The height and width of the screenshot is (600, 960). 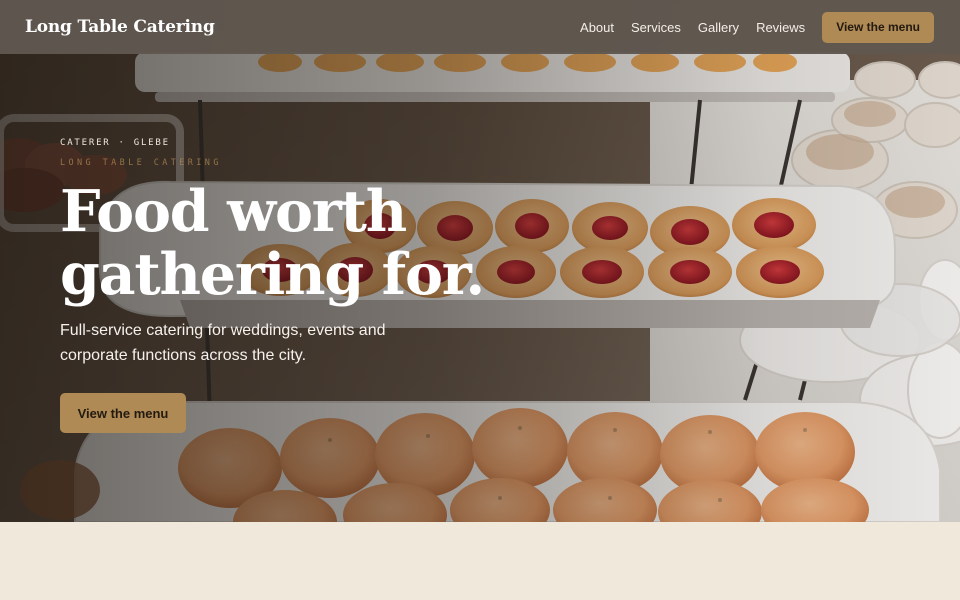 I want to click on nav-link-services: Services, so click(x=656, y=27).